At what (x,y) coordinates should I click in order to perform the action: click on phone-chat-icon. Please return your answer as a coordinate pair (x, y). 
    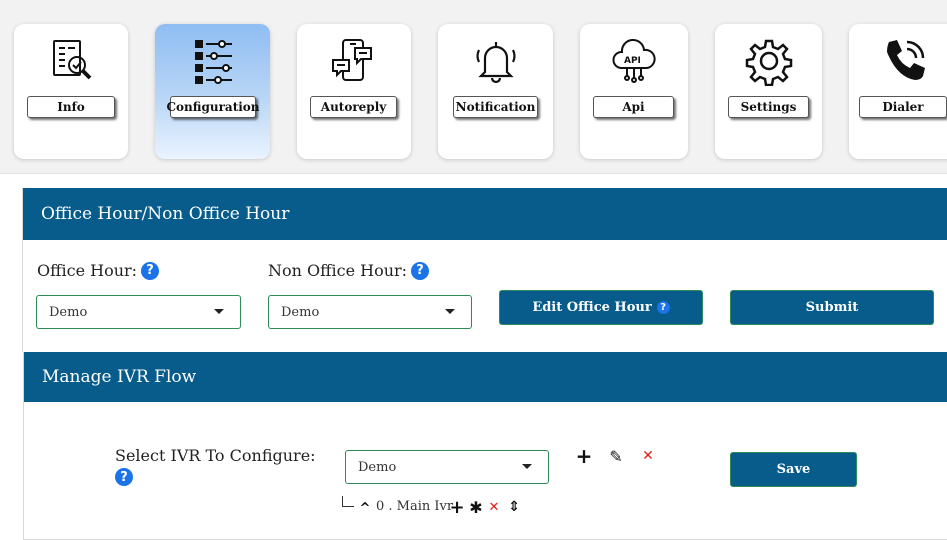
    Looking at the image, I should click on (354, 61).